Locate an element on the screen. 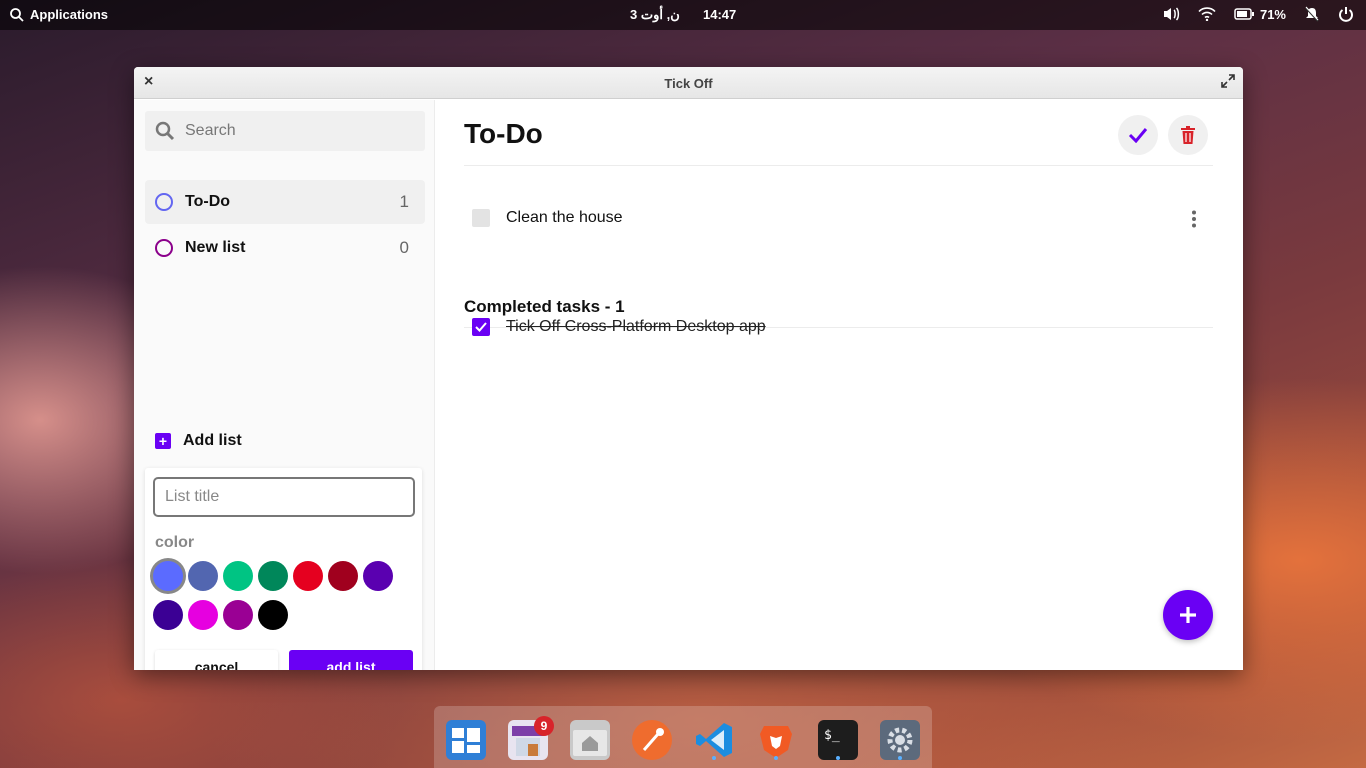  titlebar: × Tick Off is located at coordinates (688, 83).